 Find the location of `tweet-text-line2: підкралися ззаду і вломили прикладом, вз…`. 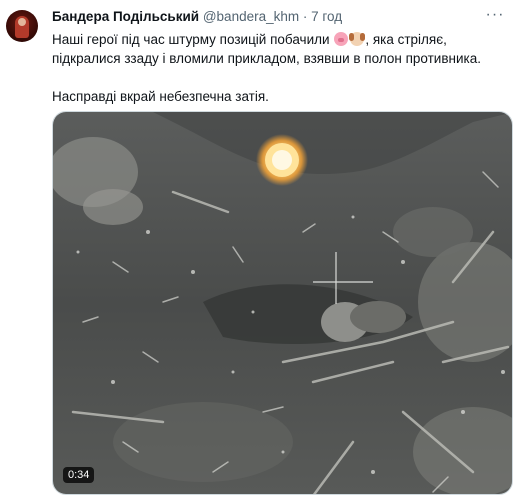

tweet-text-line2: підкралися ззаду і вломили прикладом, вз… is located at coordinates (266, 58).